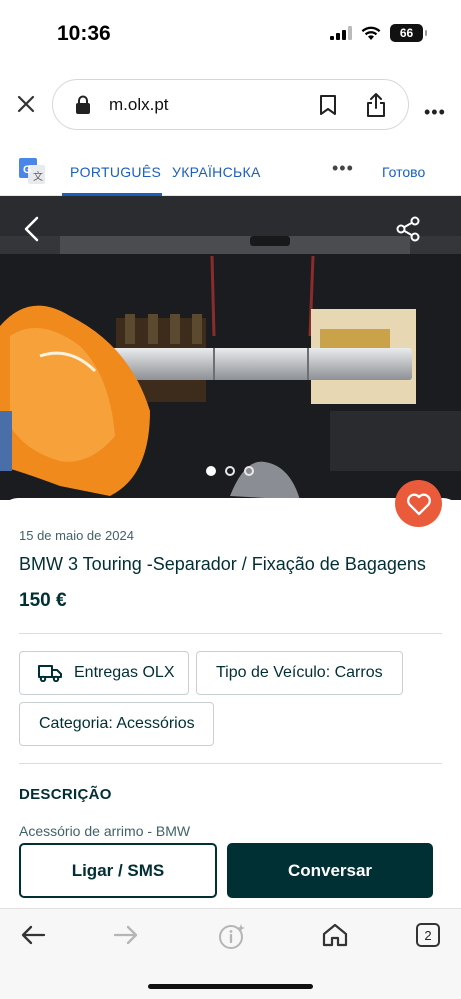  I want to click on battery-icon: 66, so click(408, 33).